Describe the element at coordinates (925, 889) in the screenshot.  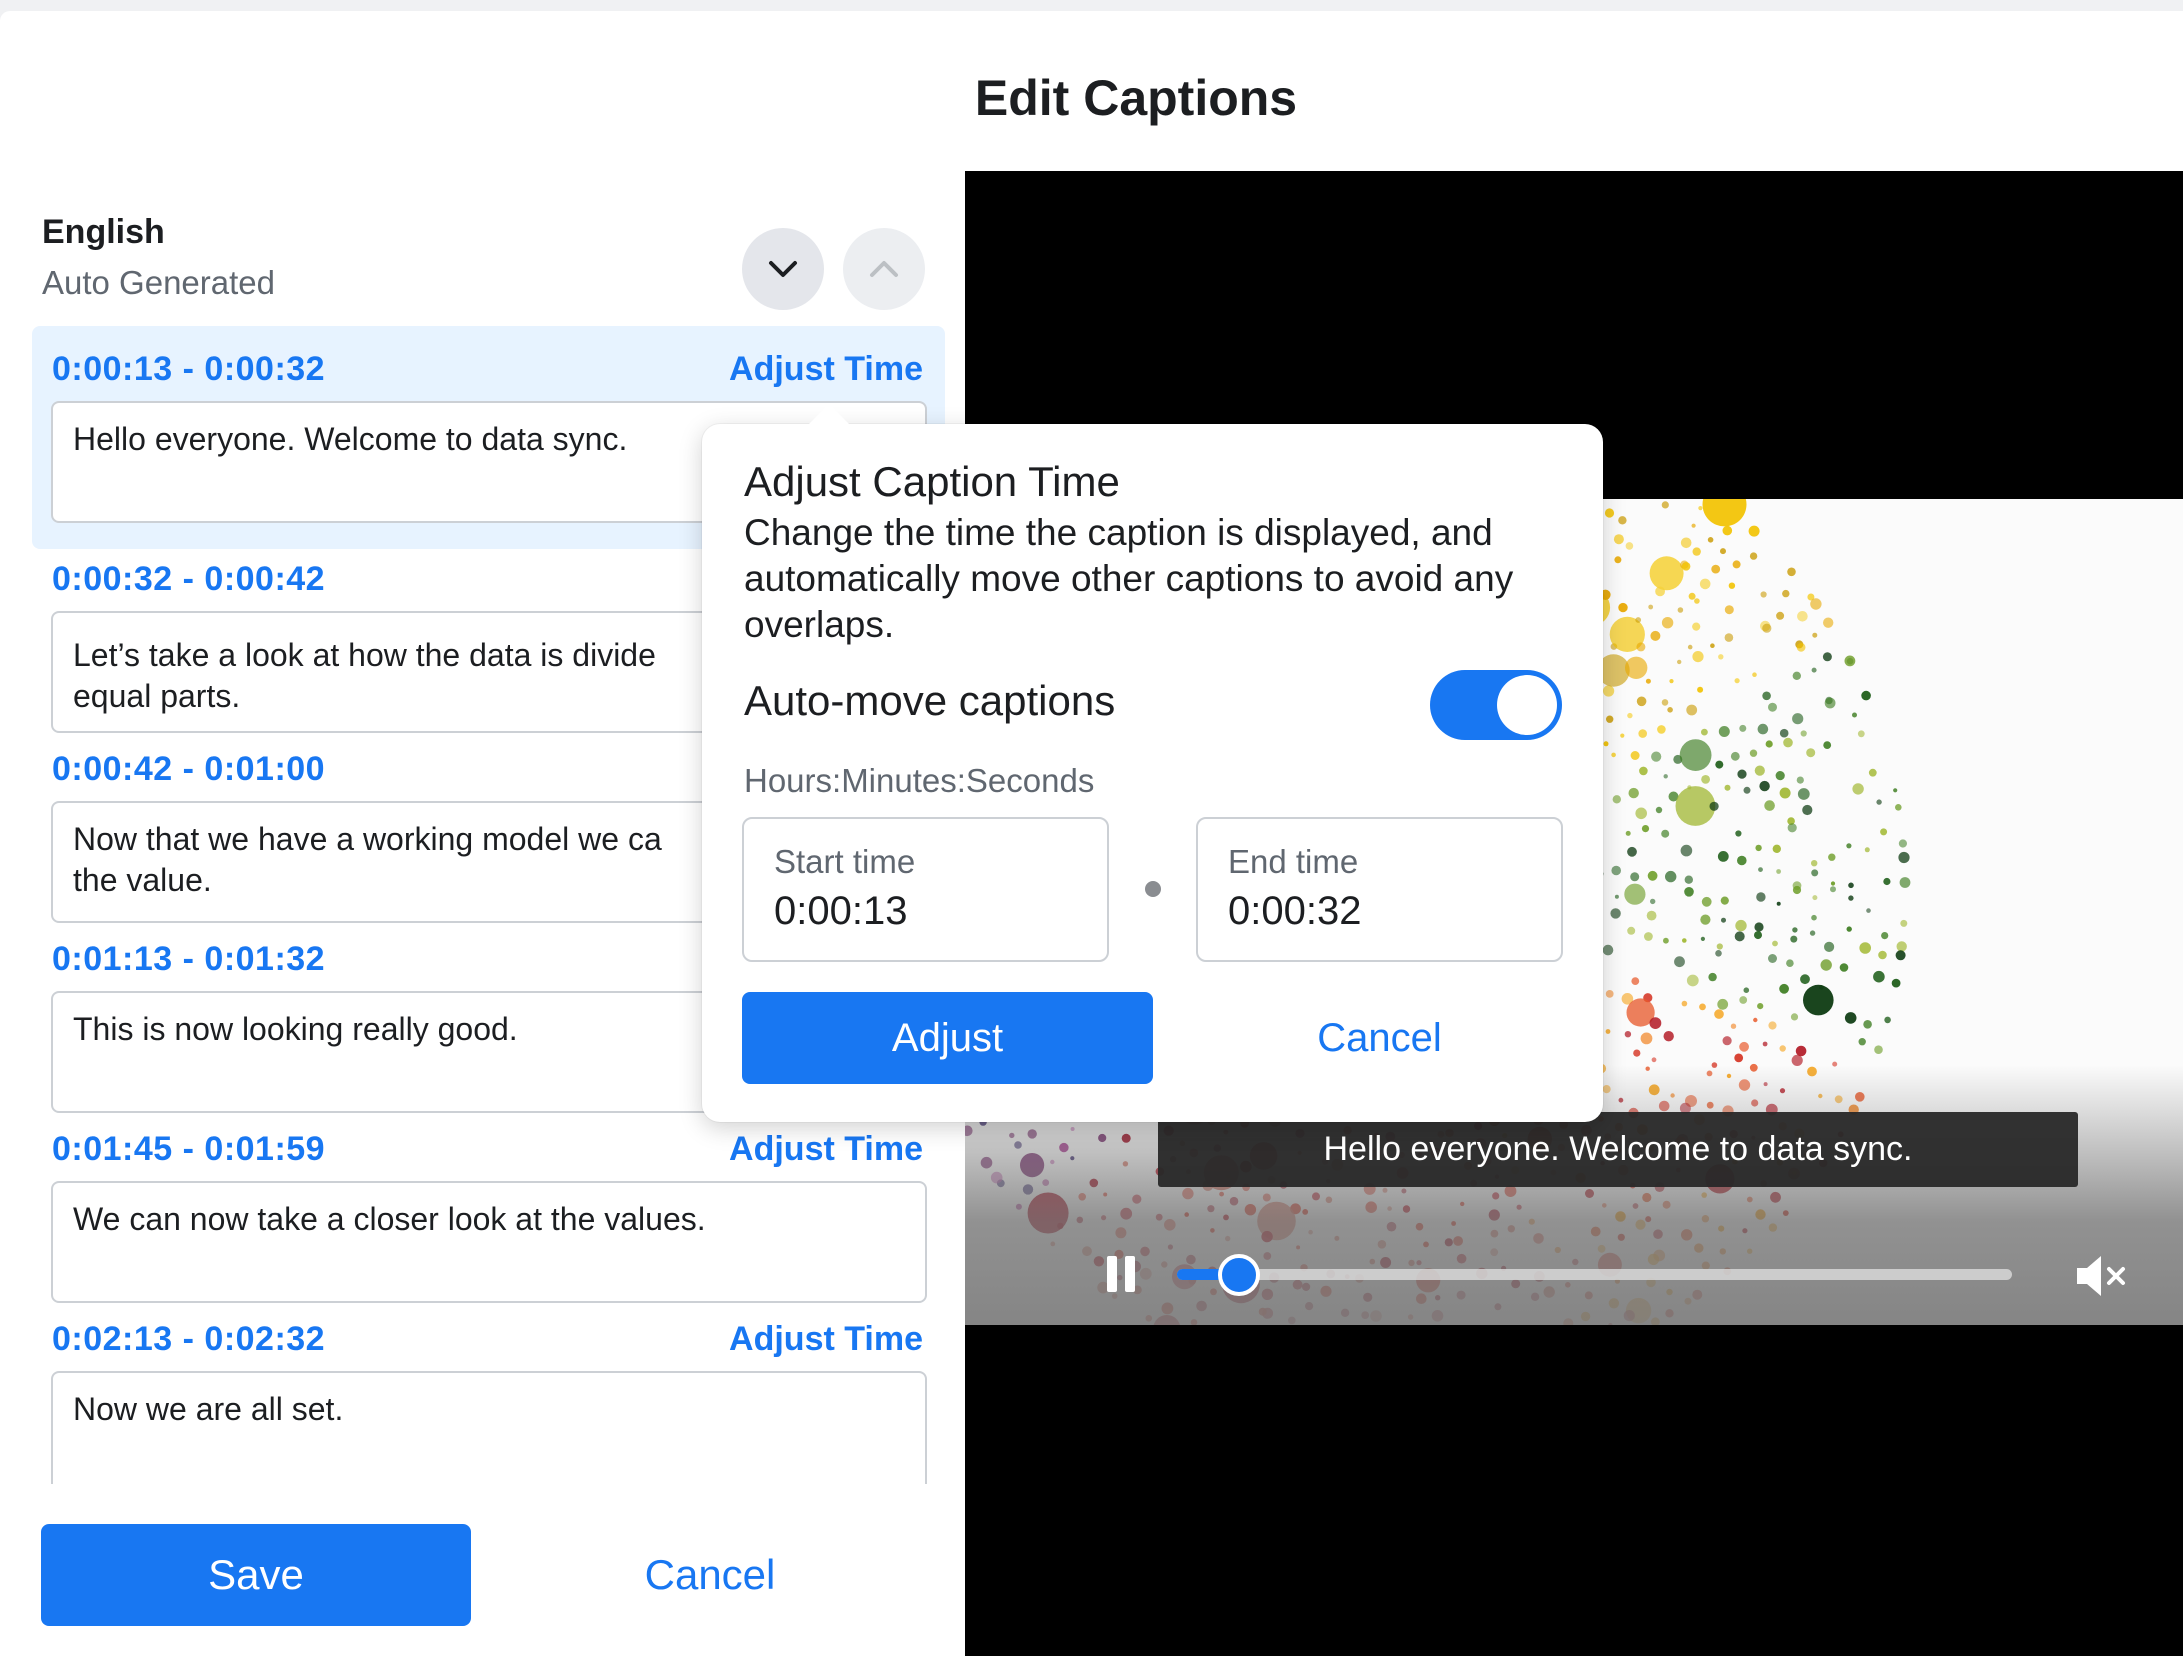
I see `start-time-field: Start time 0:00:13` at that location.